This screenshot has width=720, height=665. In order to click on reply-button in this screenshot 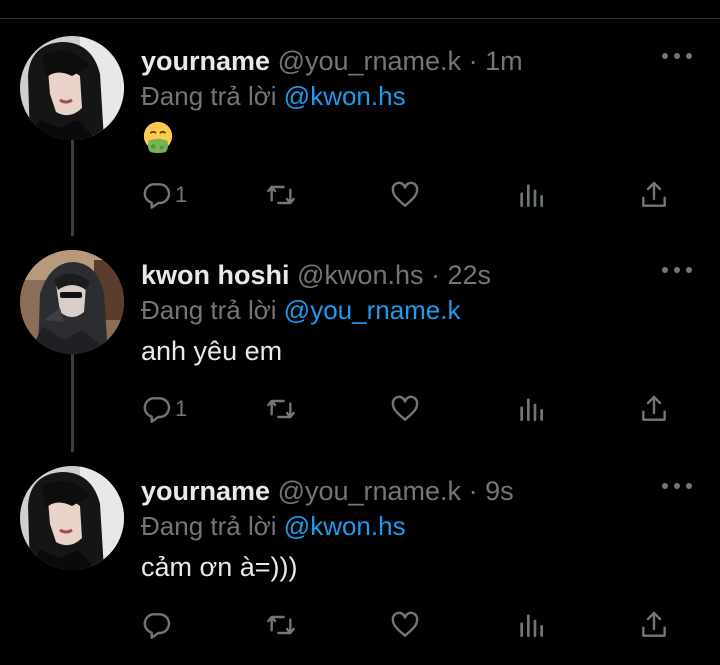, I will do `click(158, 625)`.